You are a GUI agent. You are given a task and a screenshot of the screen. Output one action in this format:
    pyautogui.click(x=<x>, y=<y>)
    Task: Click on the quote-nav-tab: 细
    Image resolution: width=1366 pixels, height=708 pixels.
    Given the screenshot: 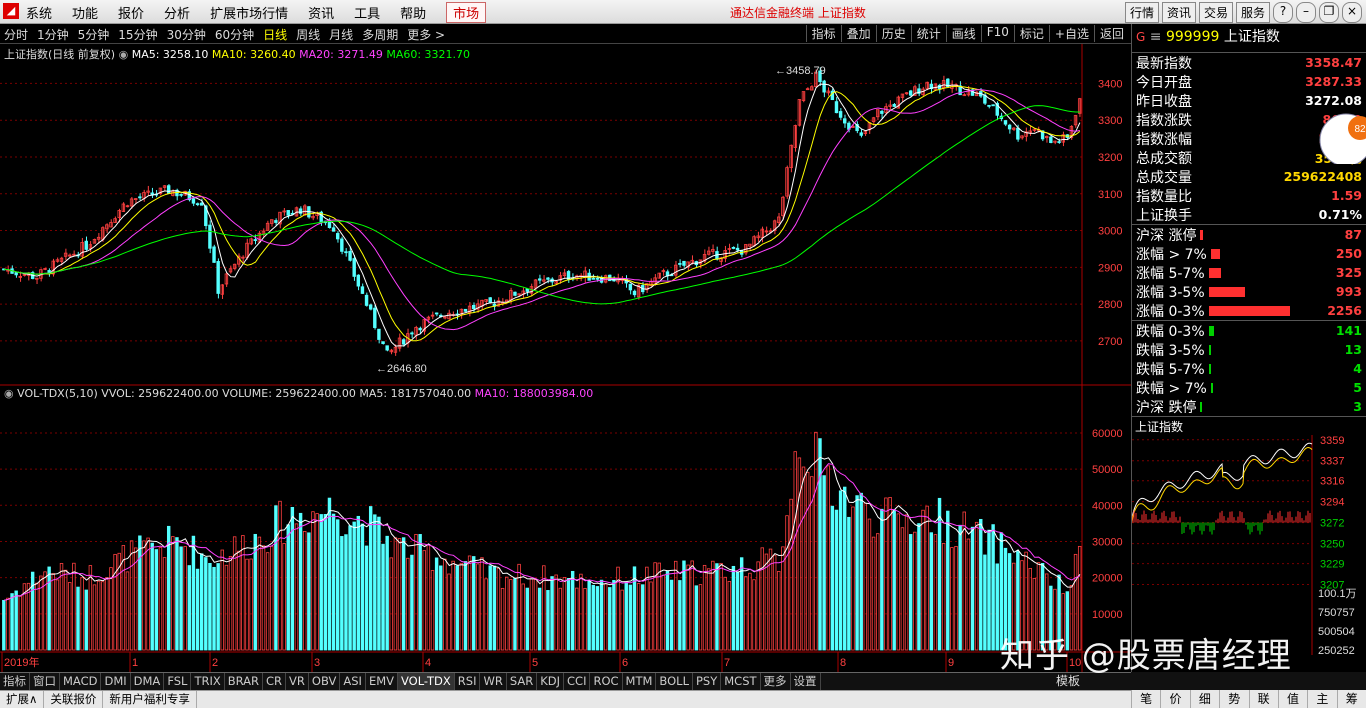 What is the action you would take?
    pyautogui.click(x=1204, y=699)
    